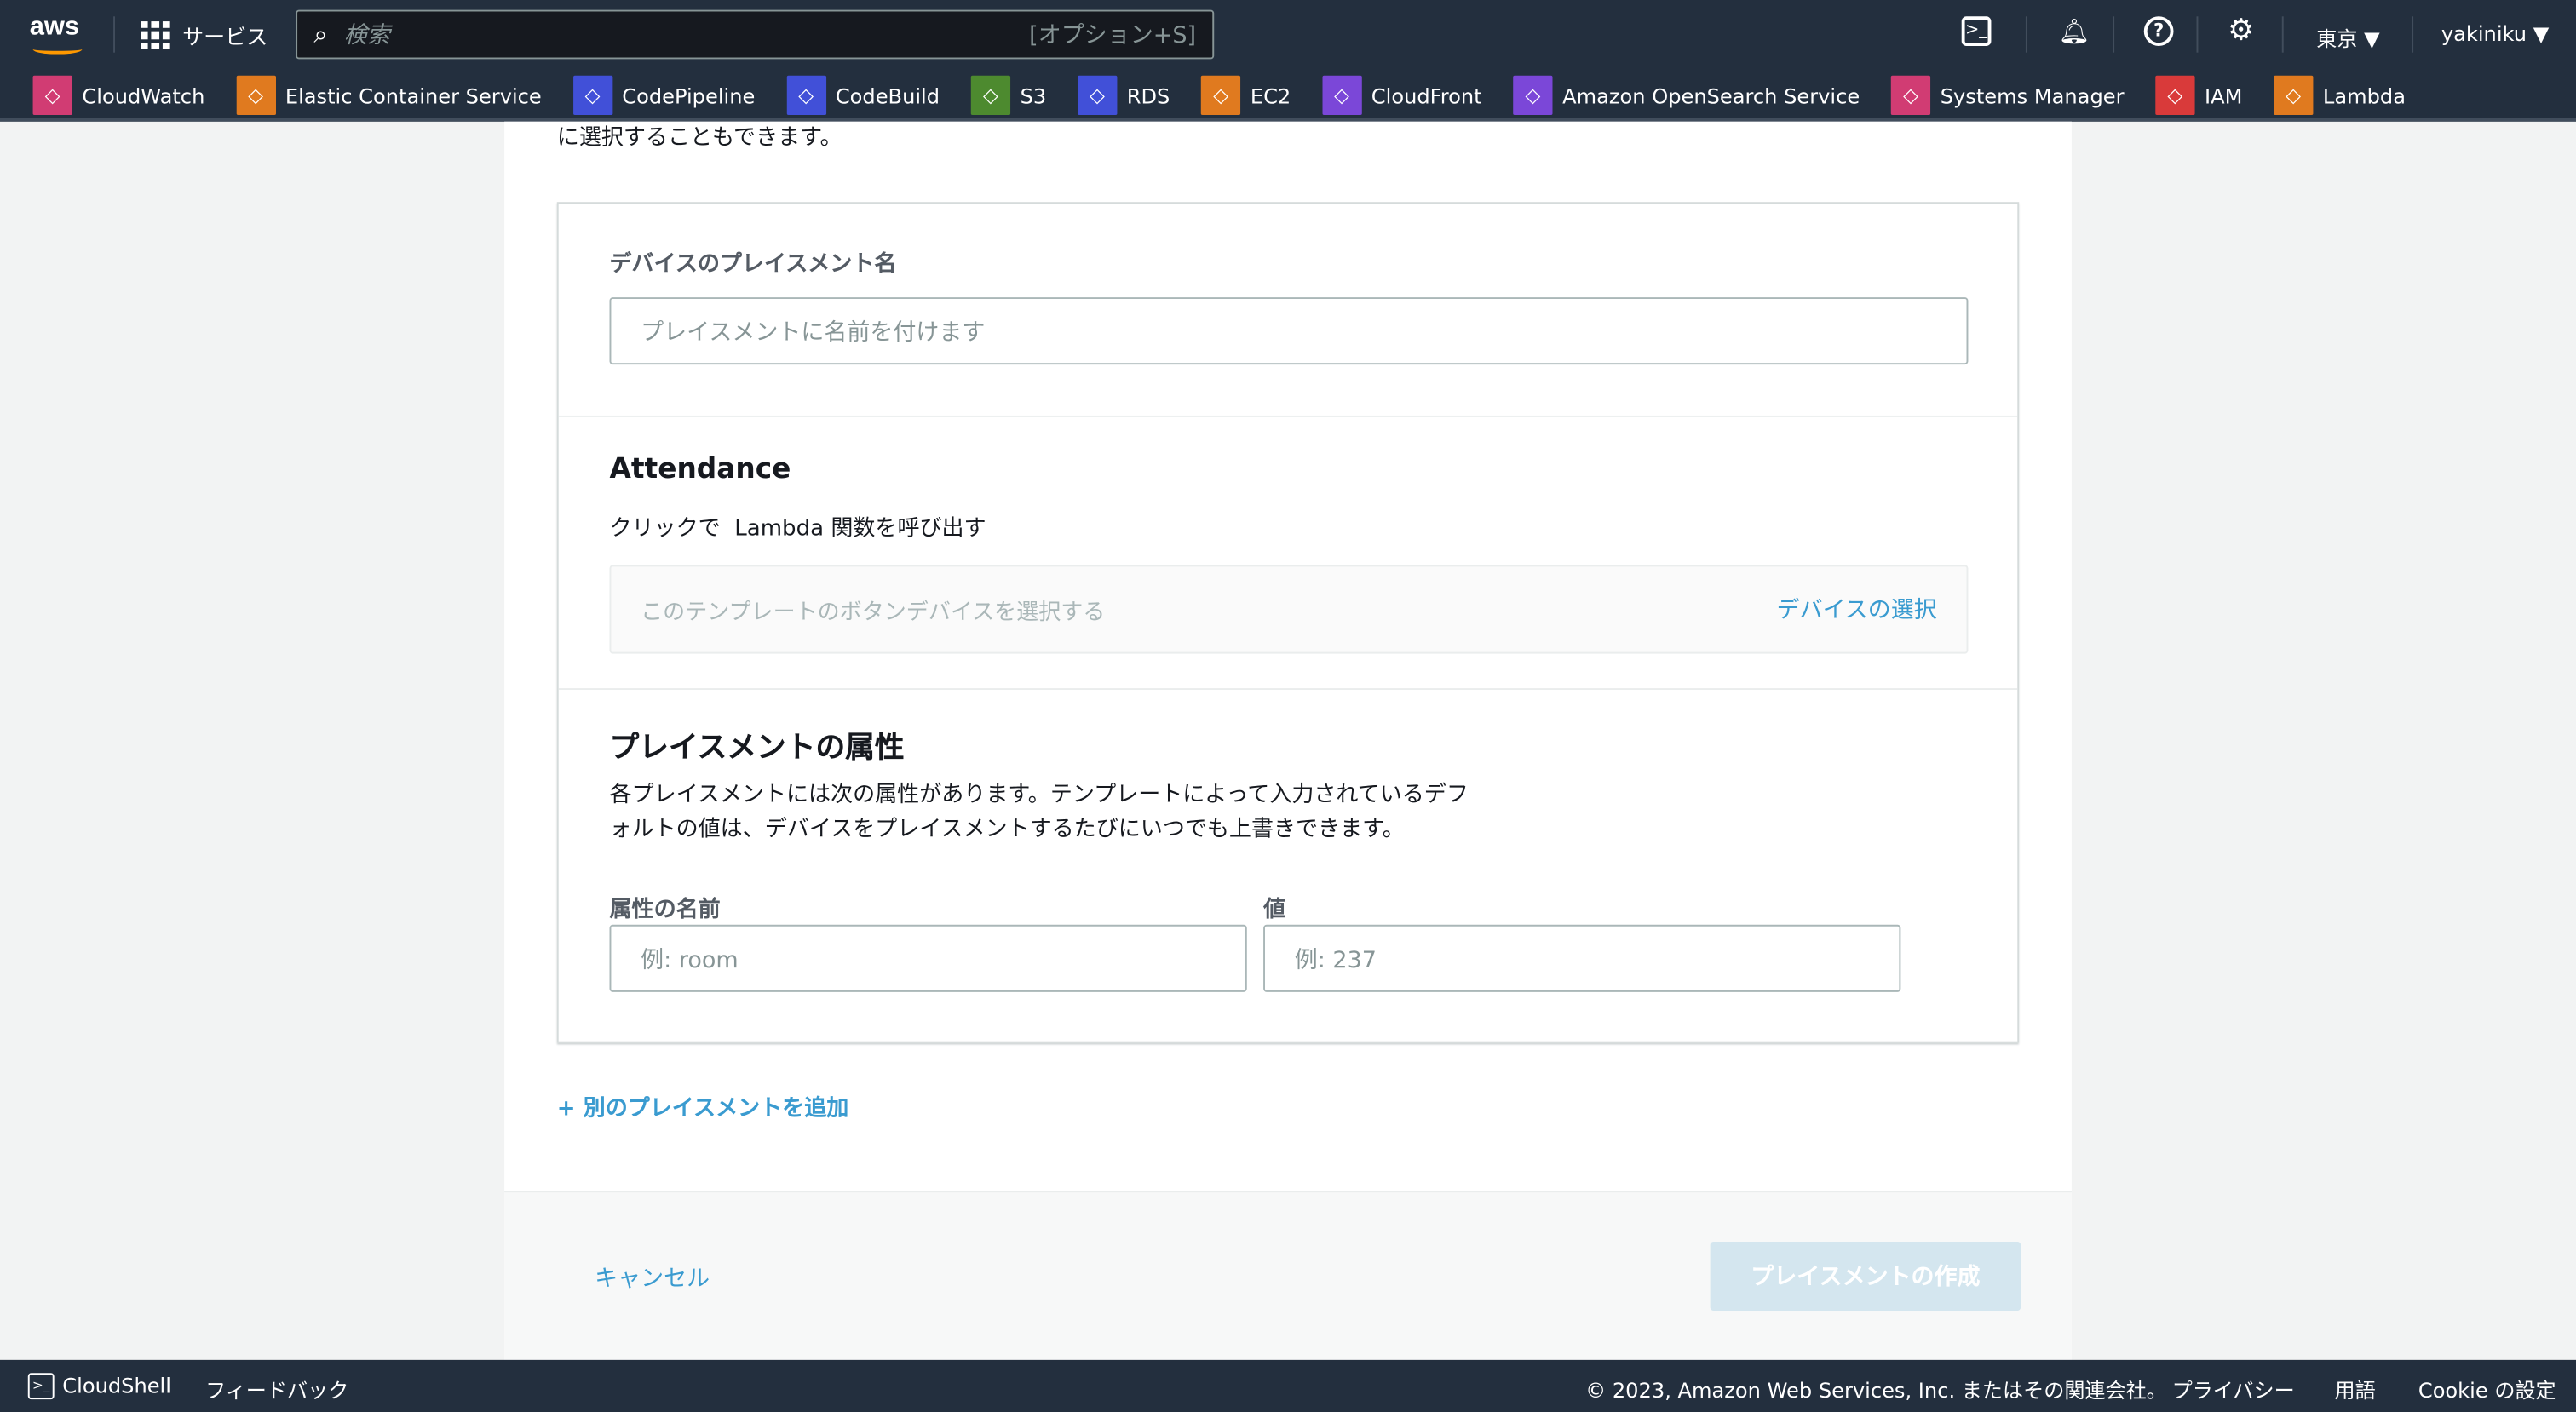 The width and height of the screenshot is (2576, 1412). Describe the element at coordinates (143, 95) in the screenshot. I see `favorite-label: CloudWatch` at that location.